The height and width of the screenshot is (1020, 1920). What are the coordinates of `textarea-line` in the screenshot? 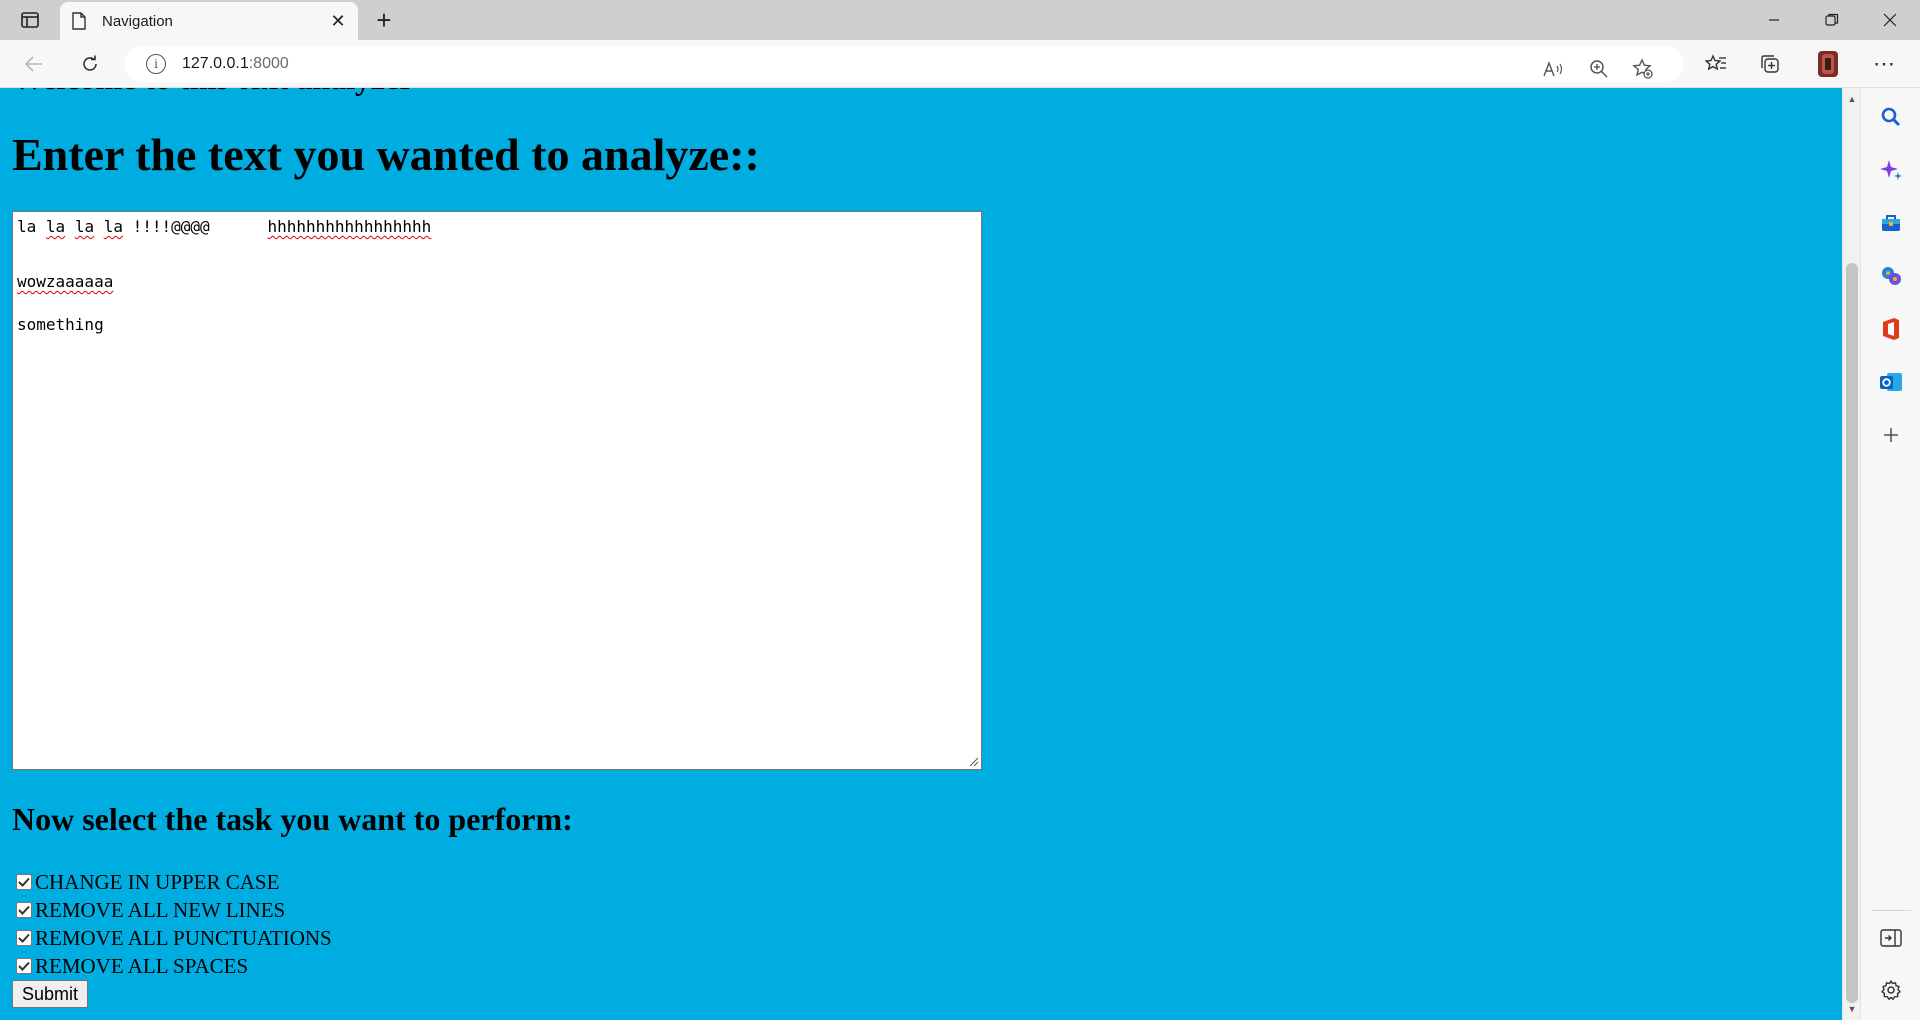 It's located at (497, 249).